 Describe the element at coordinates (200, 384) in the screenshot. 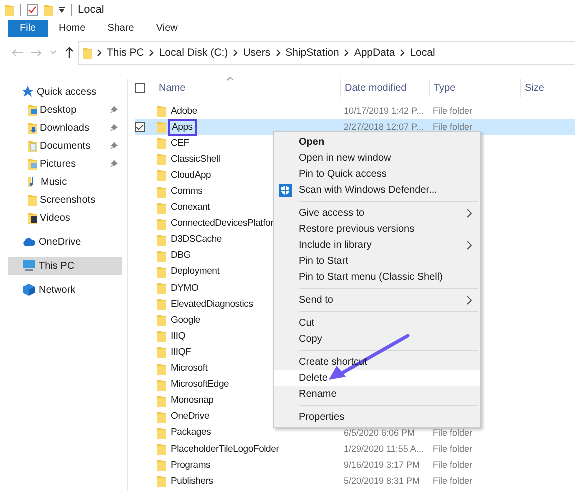

I see `file-name: MicrosoftEdge` at that location.